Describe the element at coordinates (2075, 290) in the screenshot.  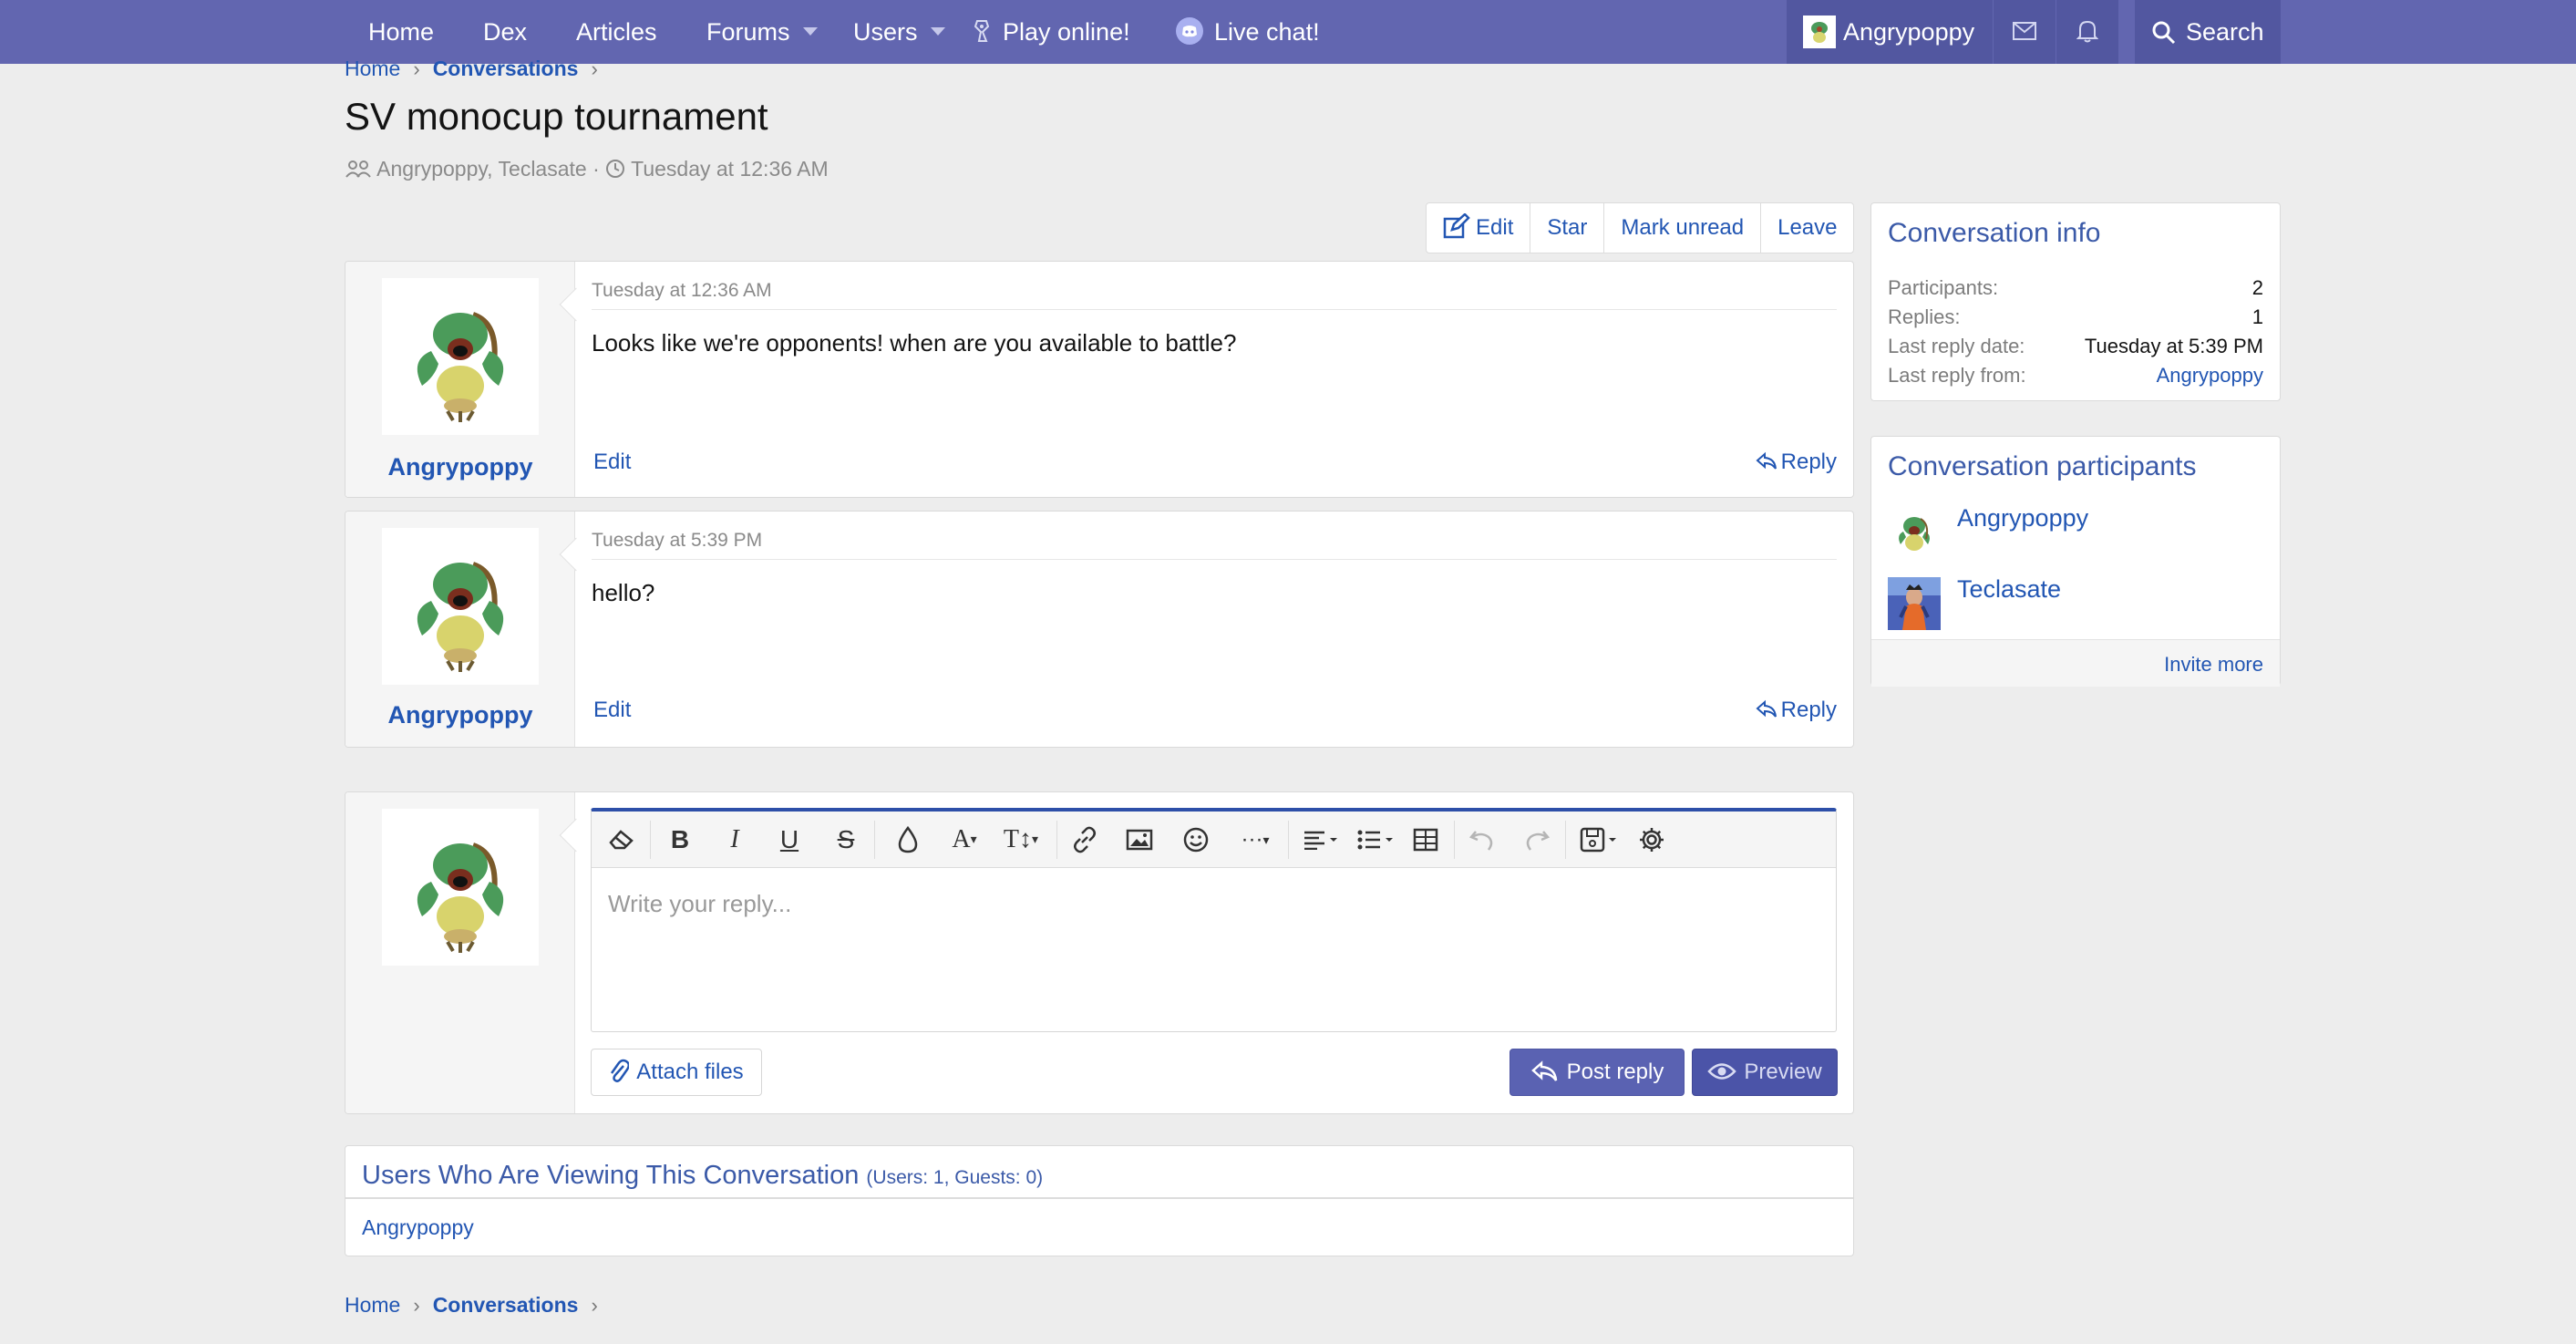
I see `info-row-participants: Participants: 2` at that location.